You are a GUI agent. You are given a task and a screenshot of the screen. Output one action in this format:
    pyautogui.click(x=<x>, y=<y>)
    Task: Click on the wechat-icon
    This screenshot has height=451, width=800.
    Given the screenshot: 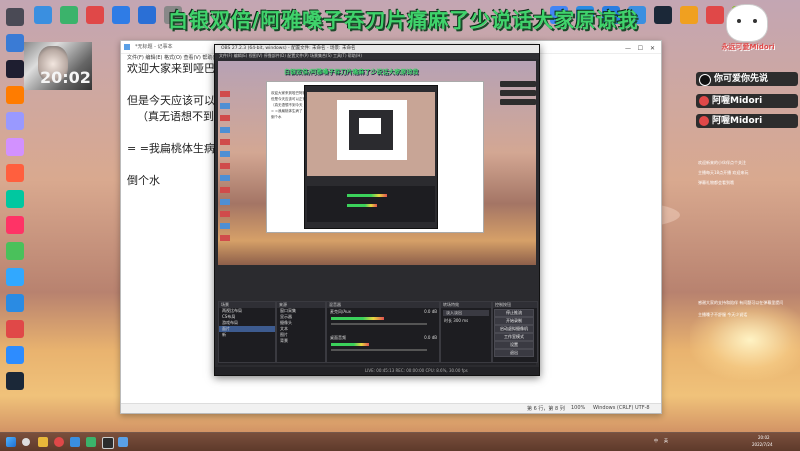 What is the action you would take?
    pyautogui.click(x=91, y=442)
    